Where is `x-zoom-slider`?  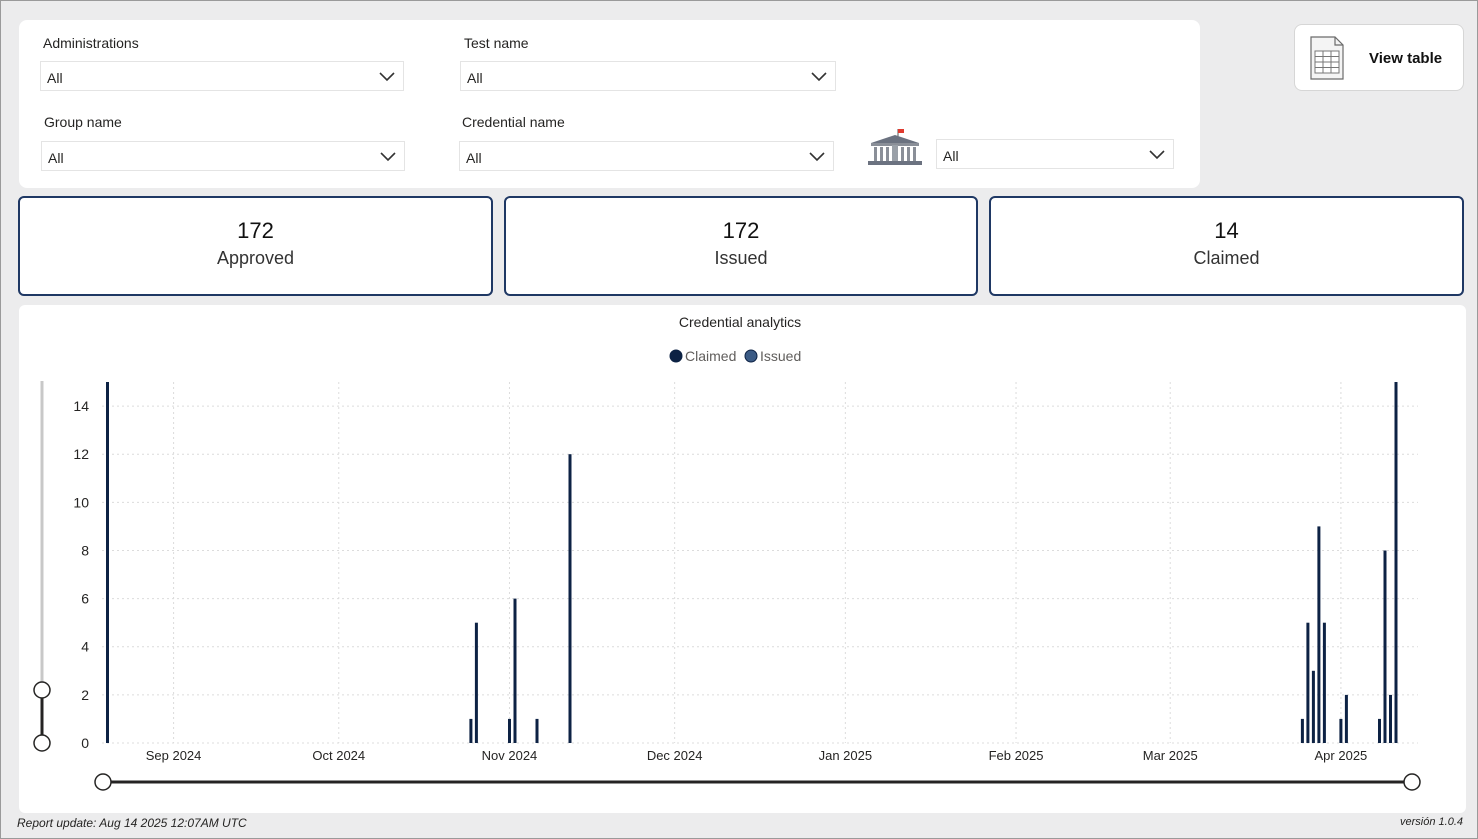 x-zoom-slider is located at coordinates (757, 782).